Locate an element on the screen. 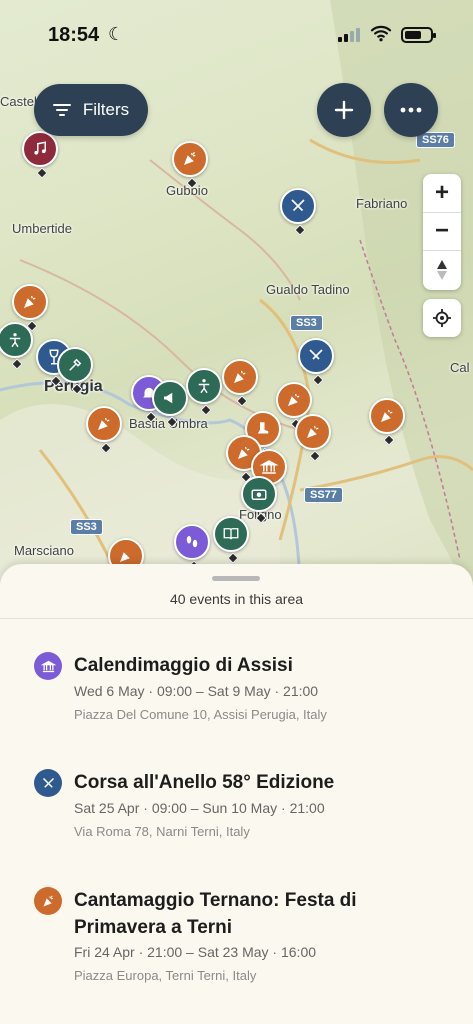  filters-button: Filters is located at coordinates (91, 110).